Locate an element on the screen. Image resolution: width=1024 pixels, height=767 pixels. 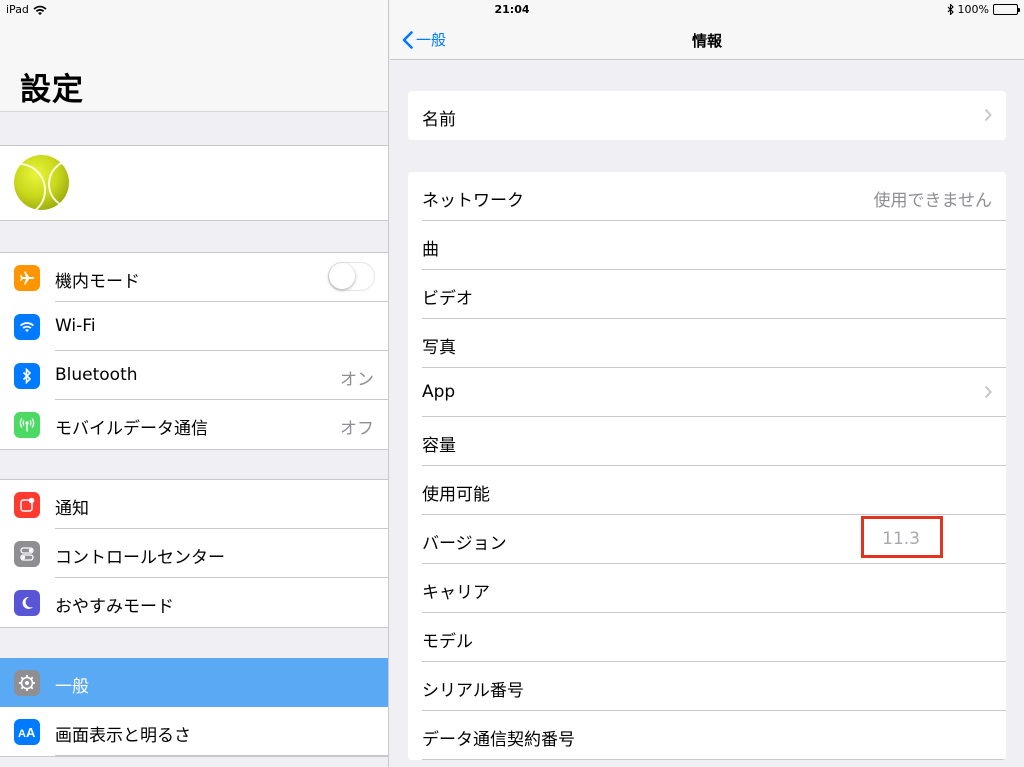
general-group: 一般 AA 画面表示と明るさ is located at coordinates (194, 707).